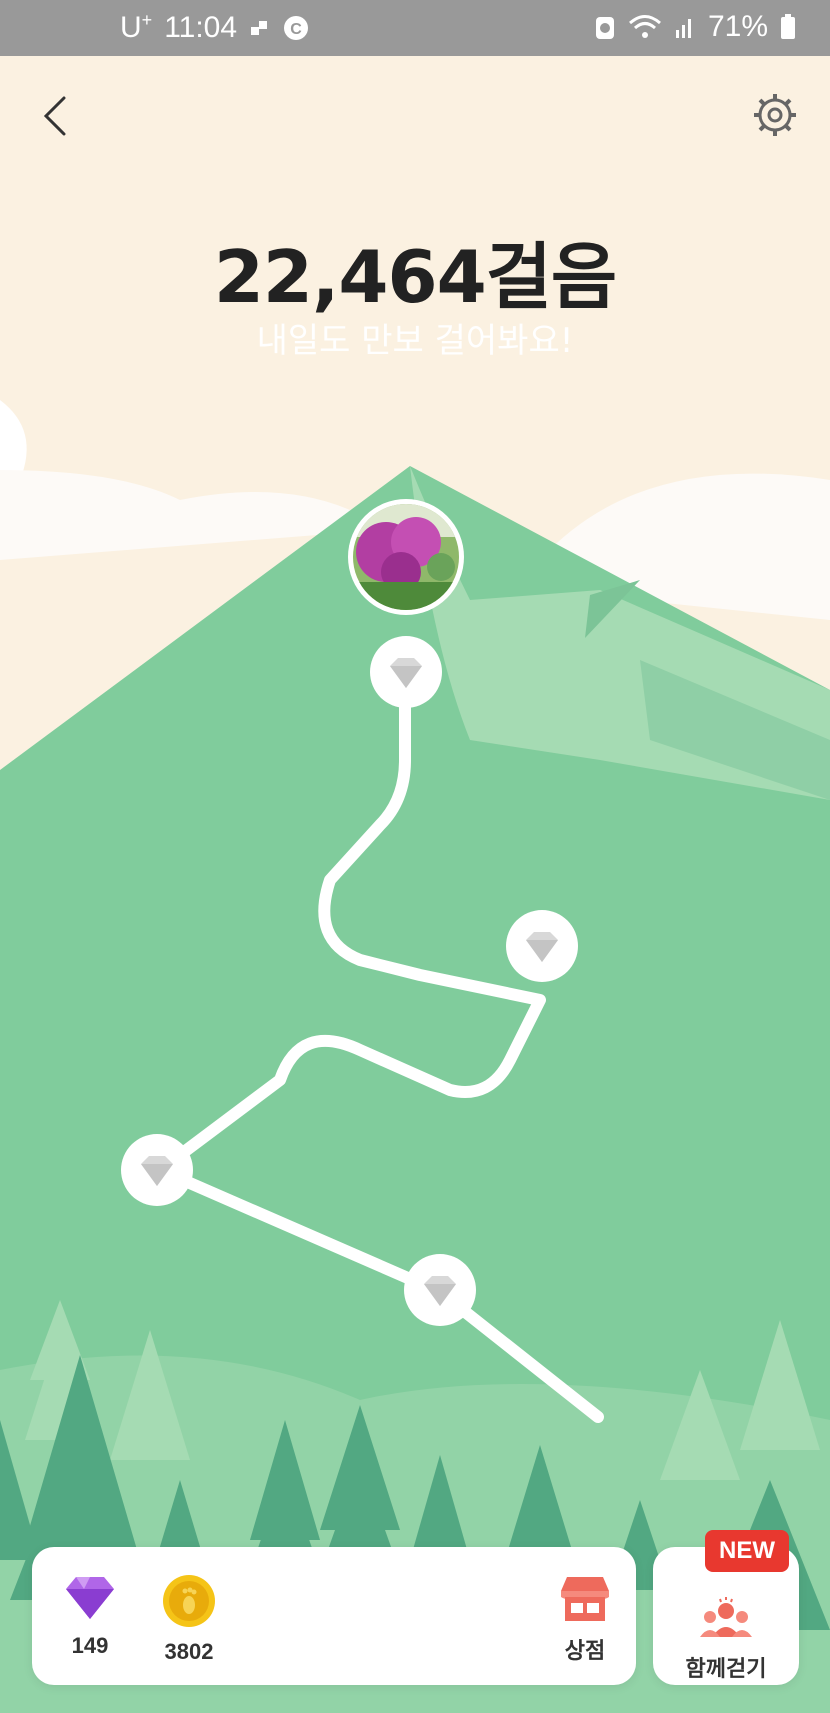 Image resolution: width=830 pixels, height=1713 pixels. I want to click on carrier-label: U+, so click(136, 27).